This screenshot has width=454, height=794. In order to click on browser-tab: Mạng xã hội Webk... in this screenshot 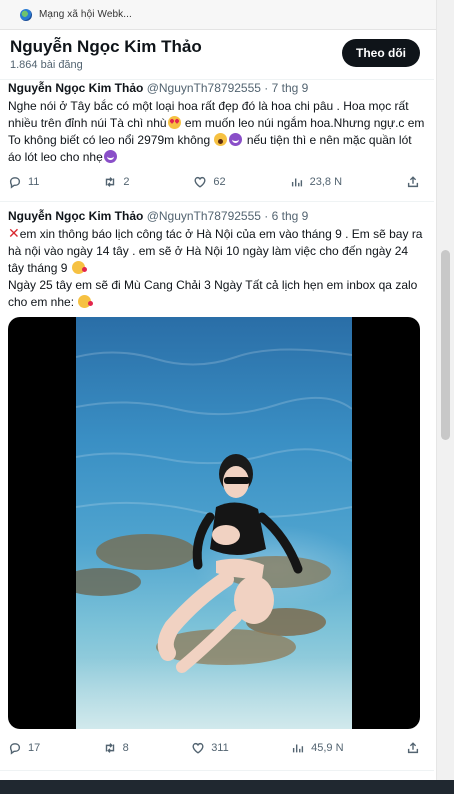, I will do `click(227, 15)`.